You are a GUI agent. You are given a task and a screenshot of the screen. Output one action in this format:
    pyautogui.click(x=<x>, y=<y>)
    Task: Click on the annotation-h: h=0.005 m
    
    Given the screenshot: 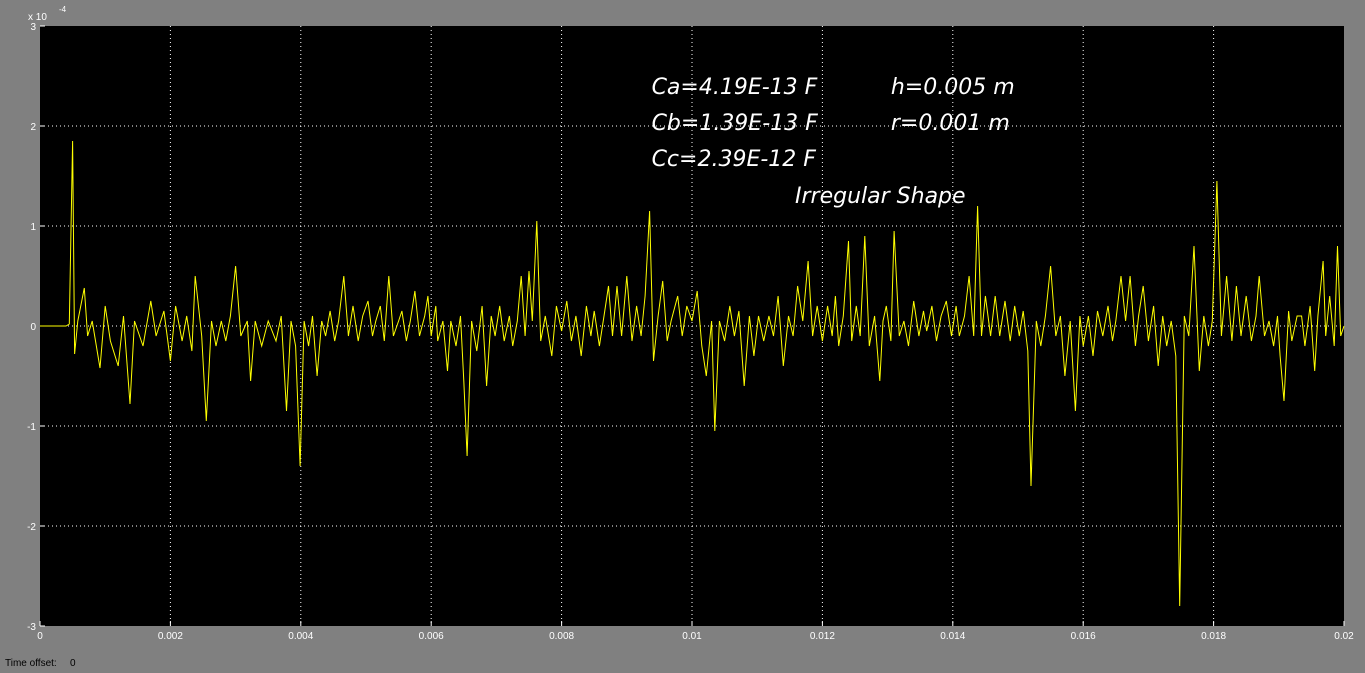 What is the action you would take?
    pyautogui.click(x=953, y=87)
    